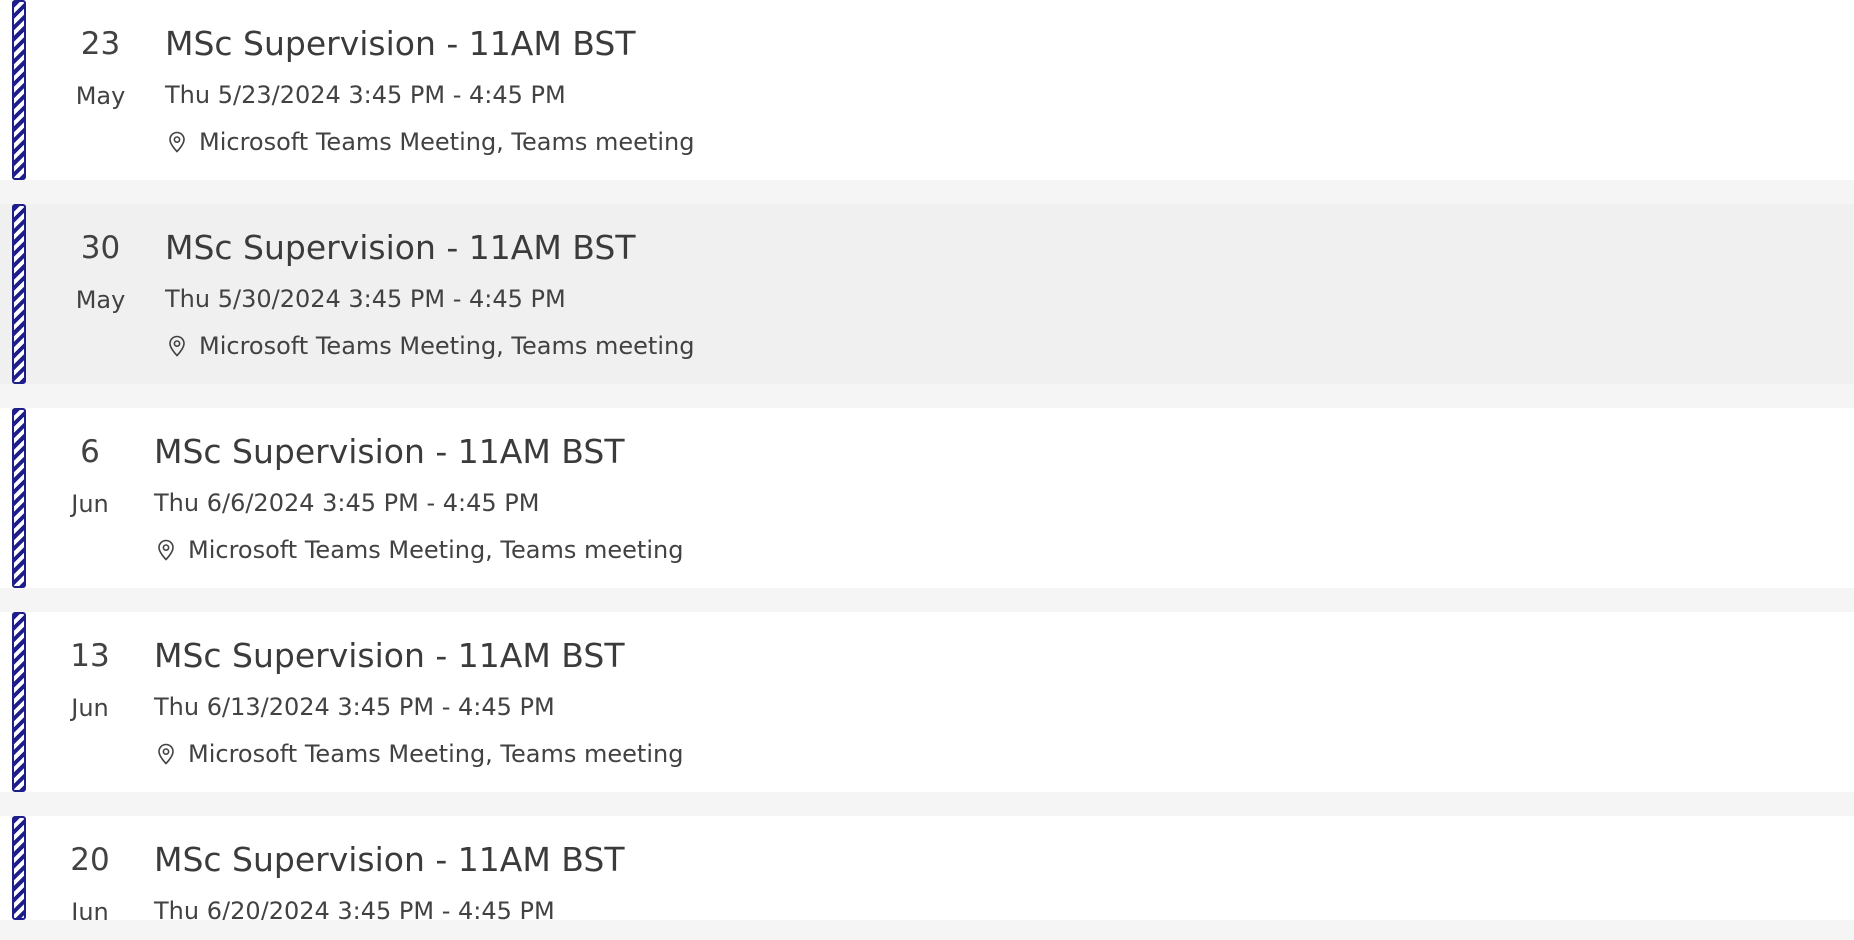 This screenshot has height=940, width=1854. What do you see at coordinates (100, 44) in the screenshot?
I see `event-day: 23` at bounding box center [100, 44].